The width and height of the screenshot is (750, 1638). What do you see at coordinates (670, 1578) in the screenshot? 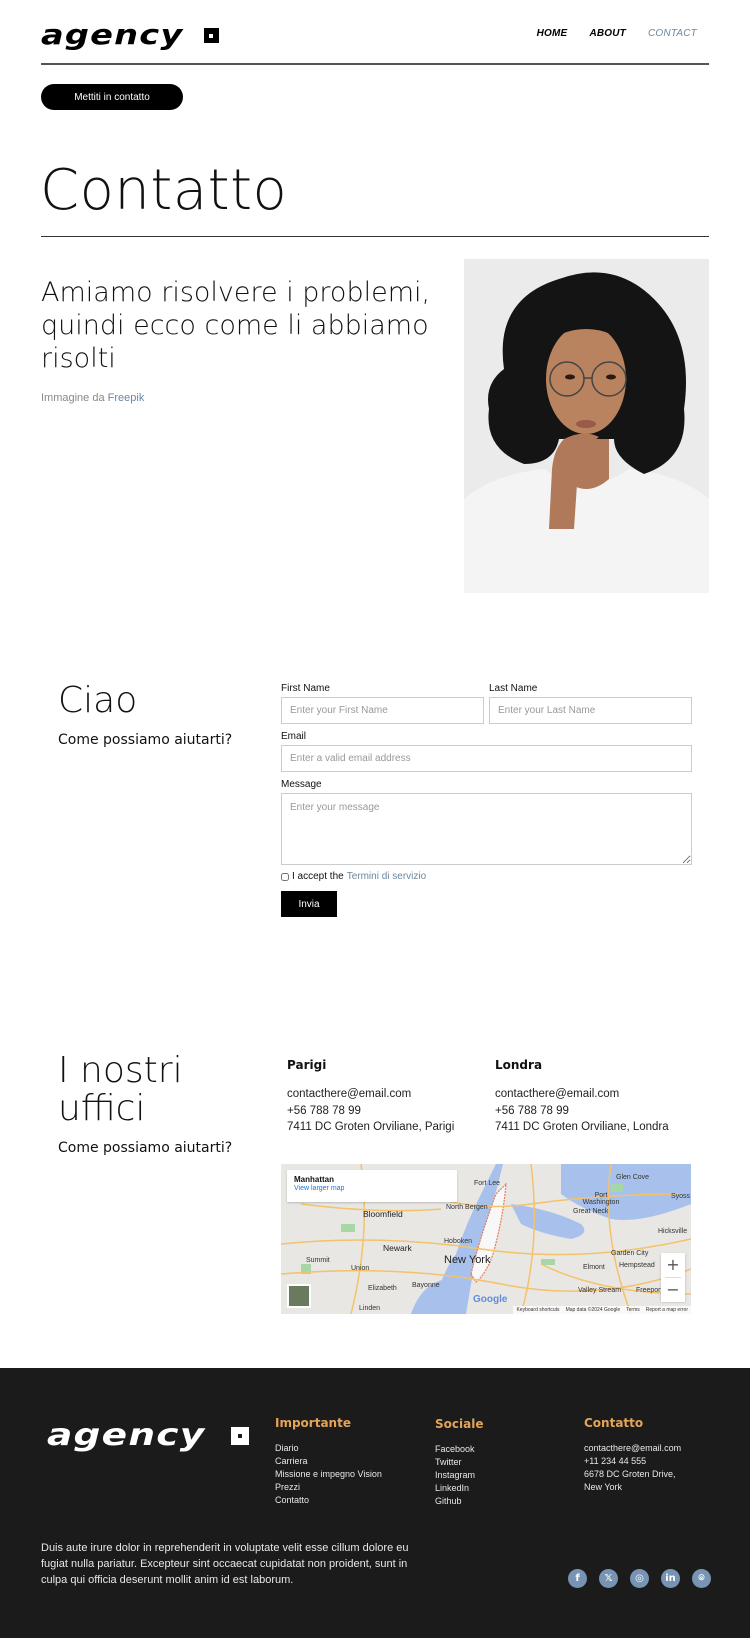
I see `linkedin-icon: in` at bounding box center [670, 1578].